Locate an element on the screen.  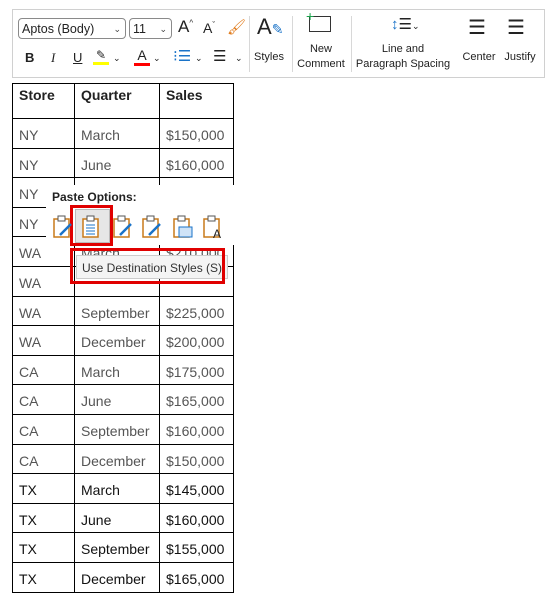
label-line: New is located at coordinates (320, 49).